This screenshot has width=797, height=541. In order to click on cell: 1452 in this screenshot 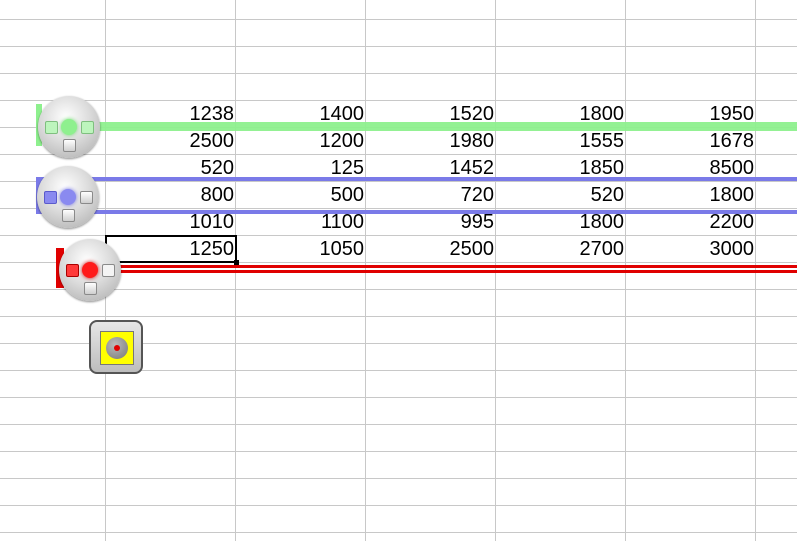, I will do `click(431, 168)`.